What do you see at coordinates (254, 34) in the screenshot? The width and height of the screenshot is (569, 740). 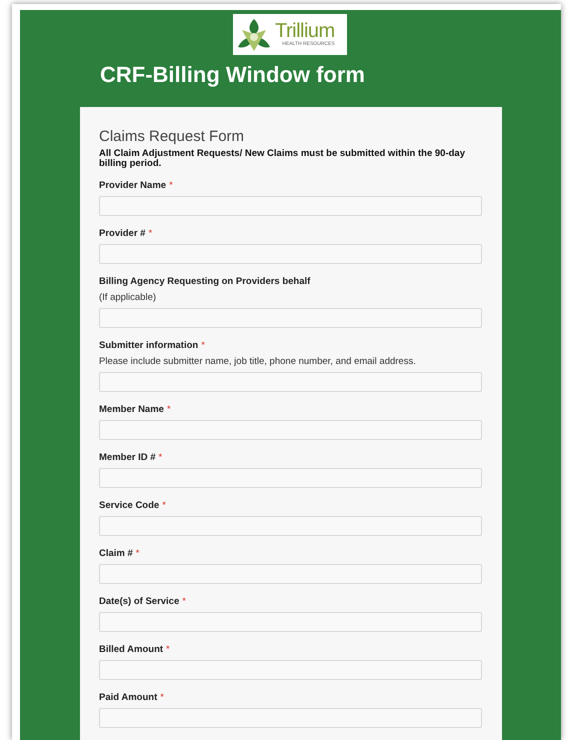 I see `trillium-icon` at bounding box center [254, 34].